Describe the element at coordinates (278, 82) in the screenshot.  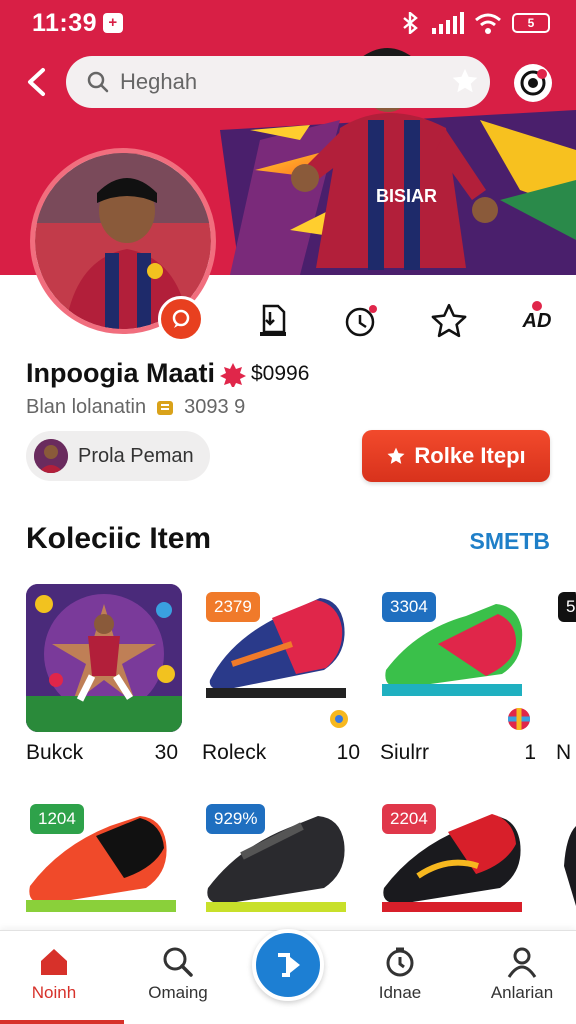
I see `search-input: Heghah` at that location.